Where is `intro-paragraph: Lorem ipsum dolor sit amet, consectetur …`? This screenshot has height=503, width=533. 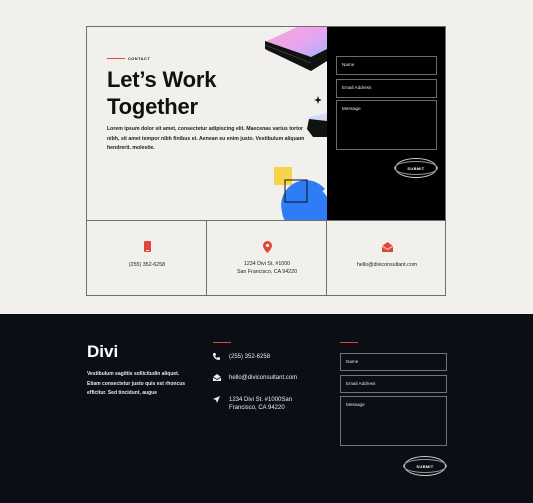 intro-paragraph: Lorem ipsum dolor sit amet, consectetur … is located at coordinates (206, 138).